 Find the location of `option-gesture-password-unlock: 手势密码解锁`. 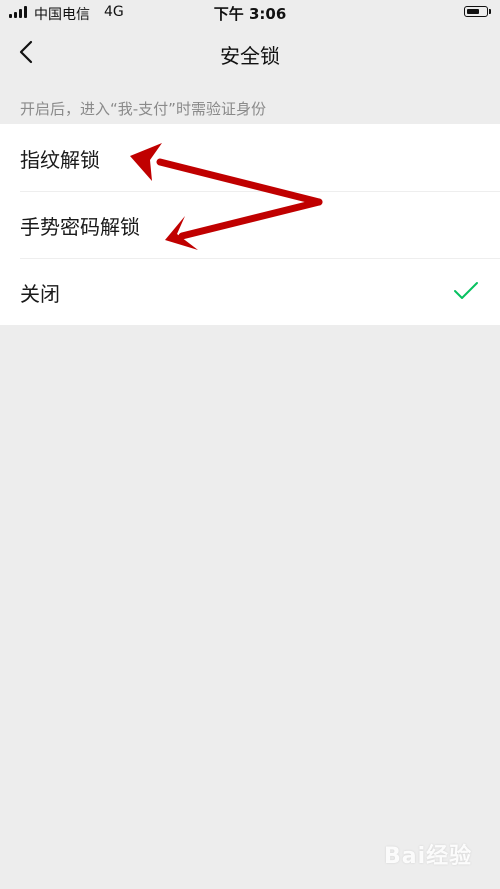

option-gesture-password-unlock: 手势密码解锁 is located at coordinates (250, 224).